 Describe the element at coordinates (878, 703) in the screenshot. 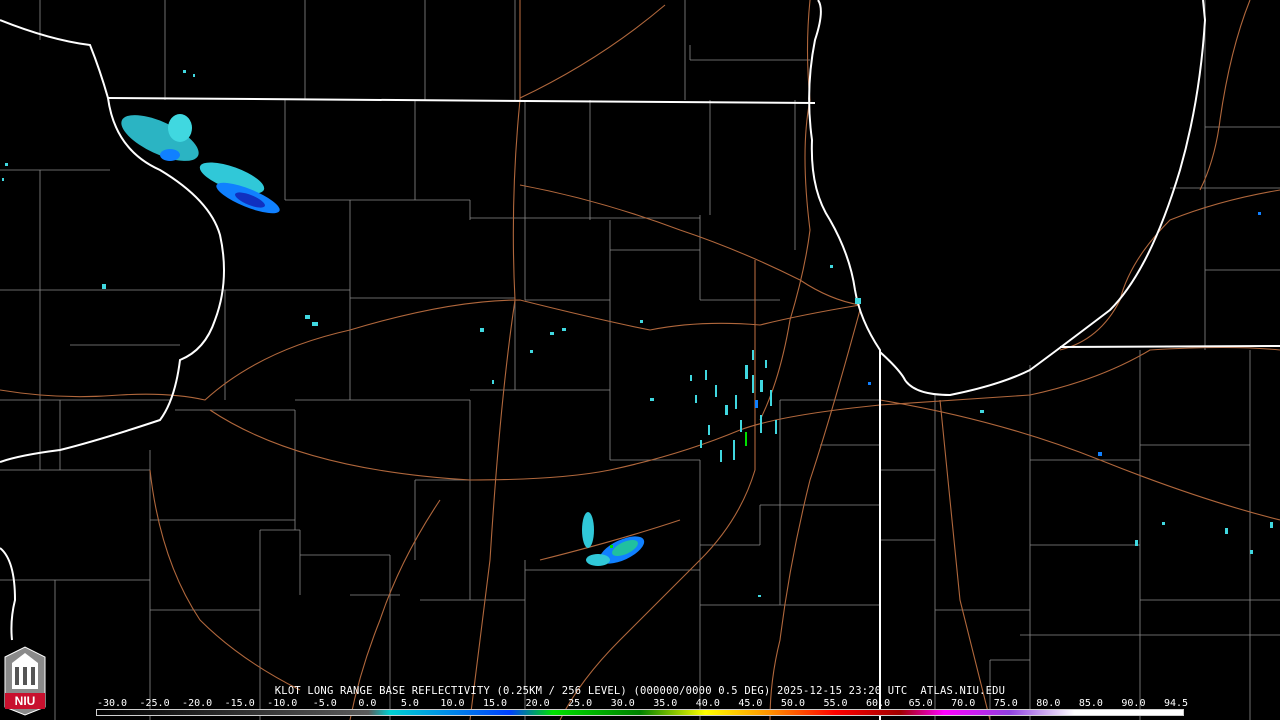

I see `scale-tick: 60.0` at that location.